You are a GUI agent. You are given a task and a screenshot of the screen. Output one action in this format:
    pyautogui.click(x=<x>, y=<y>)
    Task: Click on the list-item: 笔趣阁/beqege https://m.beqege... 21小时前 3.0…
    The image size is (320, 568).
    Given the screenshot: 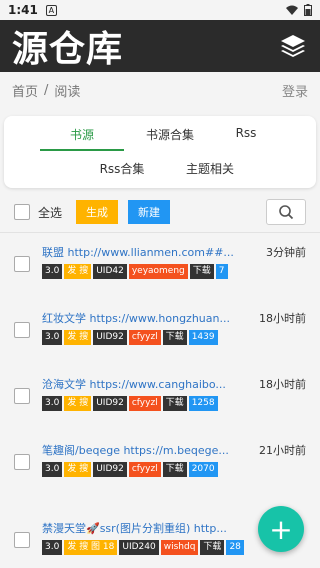 What is the action you would take?
    pyautogui.click(x=160, y=467)
    